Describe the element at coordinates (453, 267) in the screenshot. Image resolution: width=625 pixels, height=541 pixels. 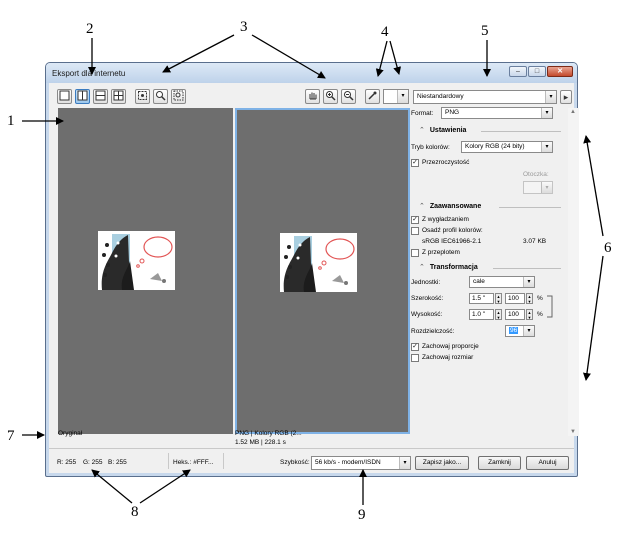
I see `transform-section-title: Transformacja` at that location.